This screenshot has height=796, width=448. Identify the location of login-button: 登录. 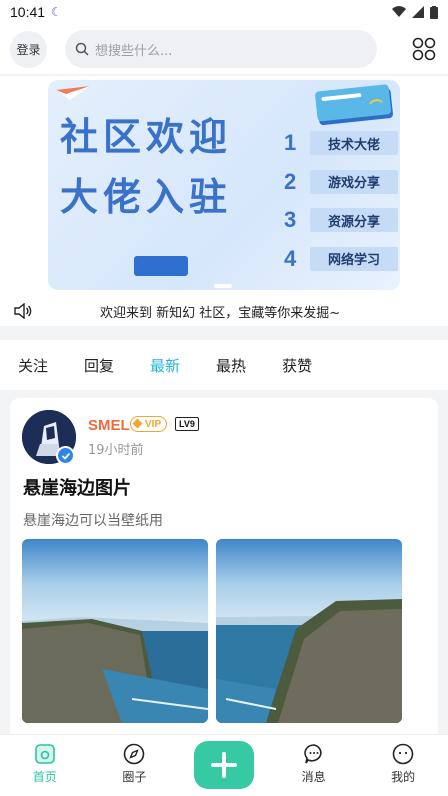
(28, 49).